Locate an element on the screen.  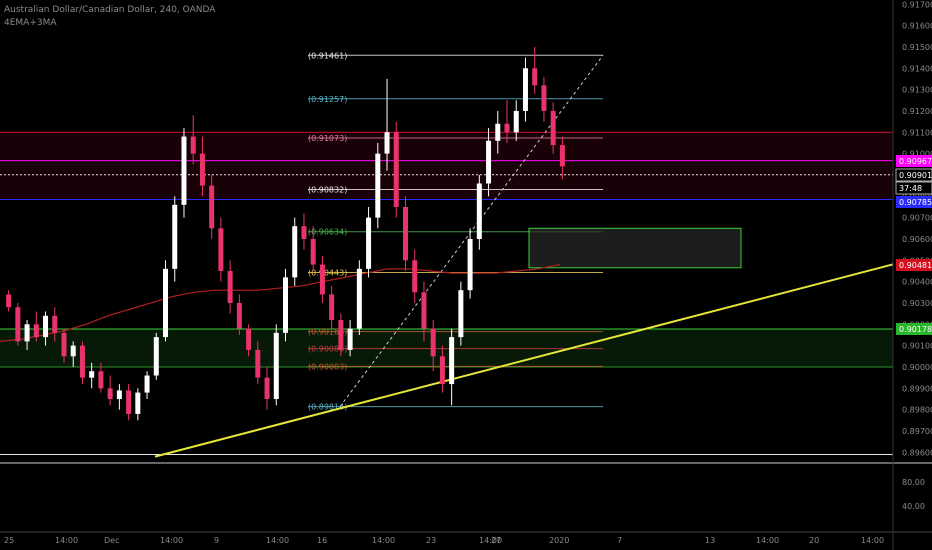
fib-label-2: (0.91073) is located at coordinates (327, 138).